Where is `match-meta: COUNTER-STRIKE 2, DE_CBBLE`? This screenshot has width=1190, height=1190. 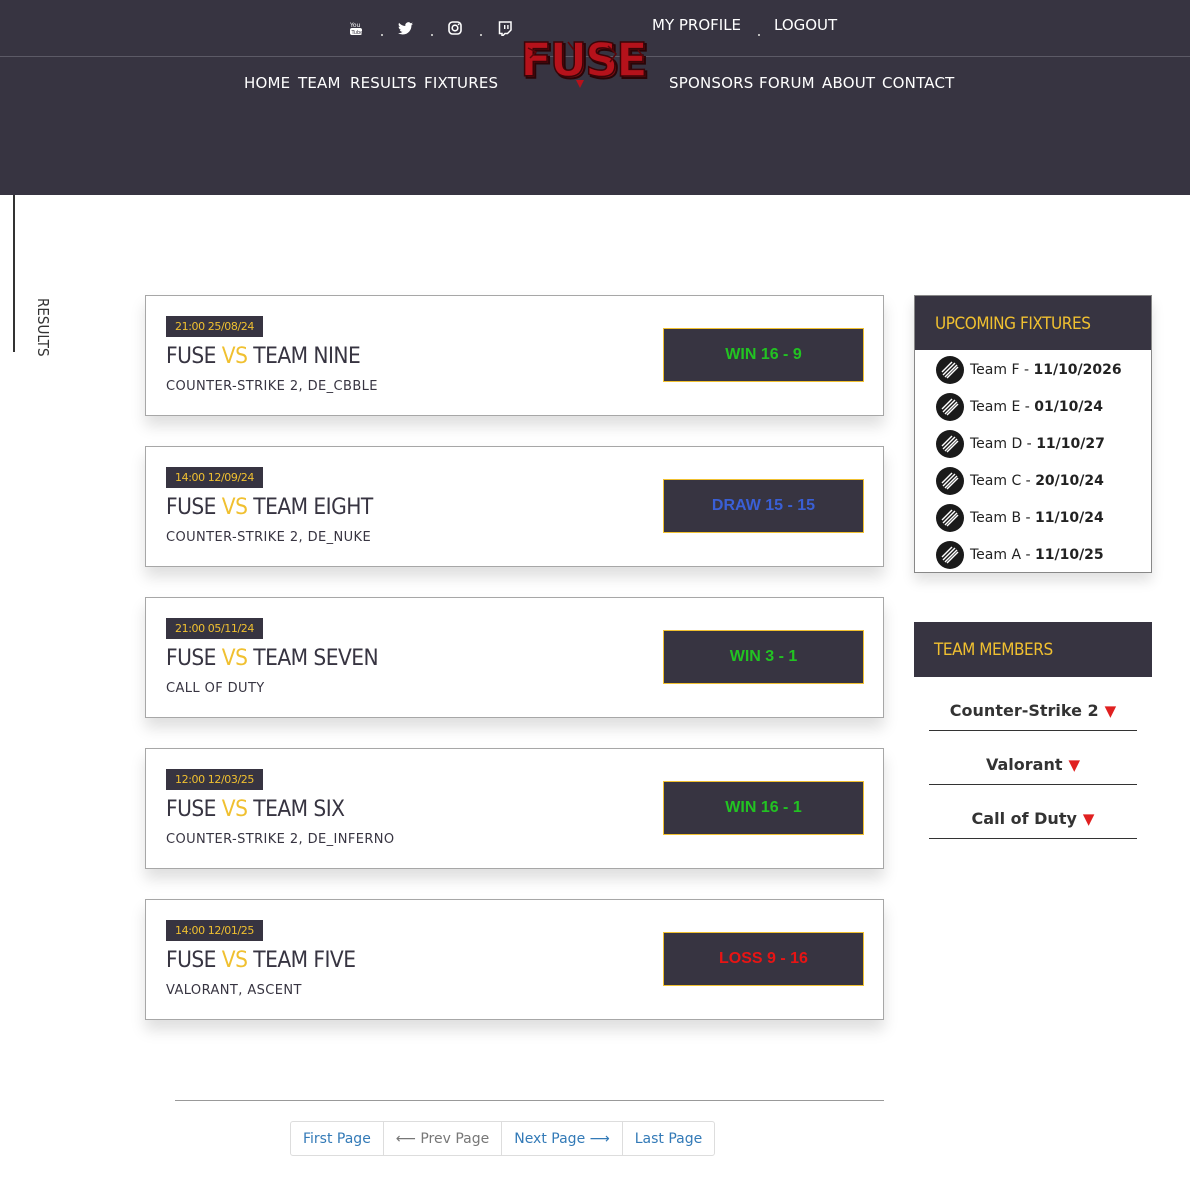 match-meta: COUNTER-STRIKE 2, DE_CBBLE is located at coordinates (272, 386).